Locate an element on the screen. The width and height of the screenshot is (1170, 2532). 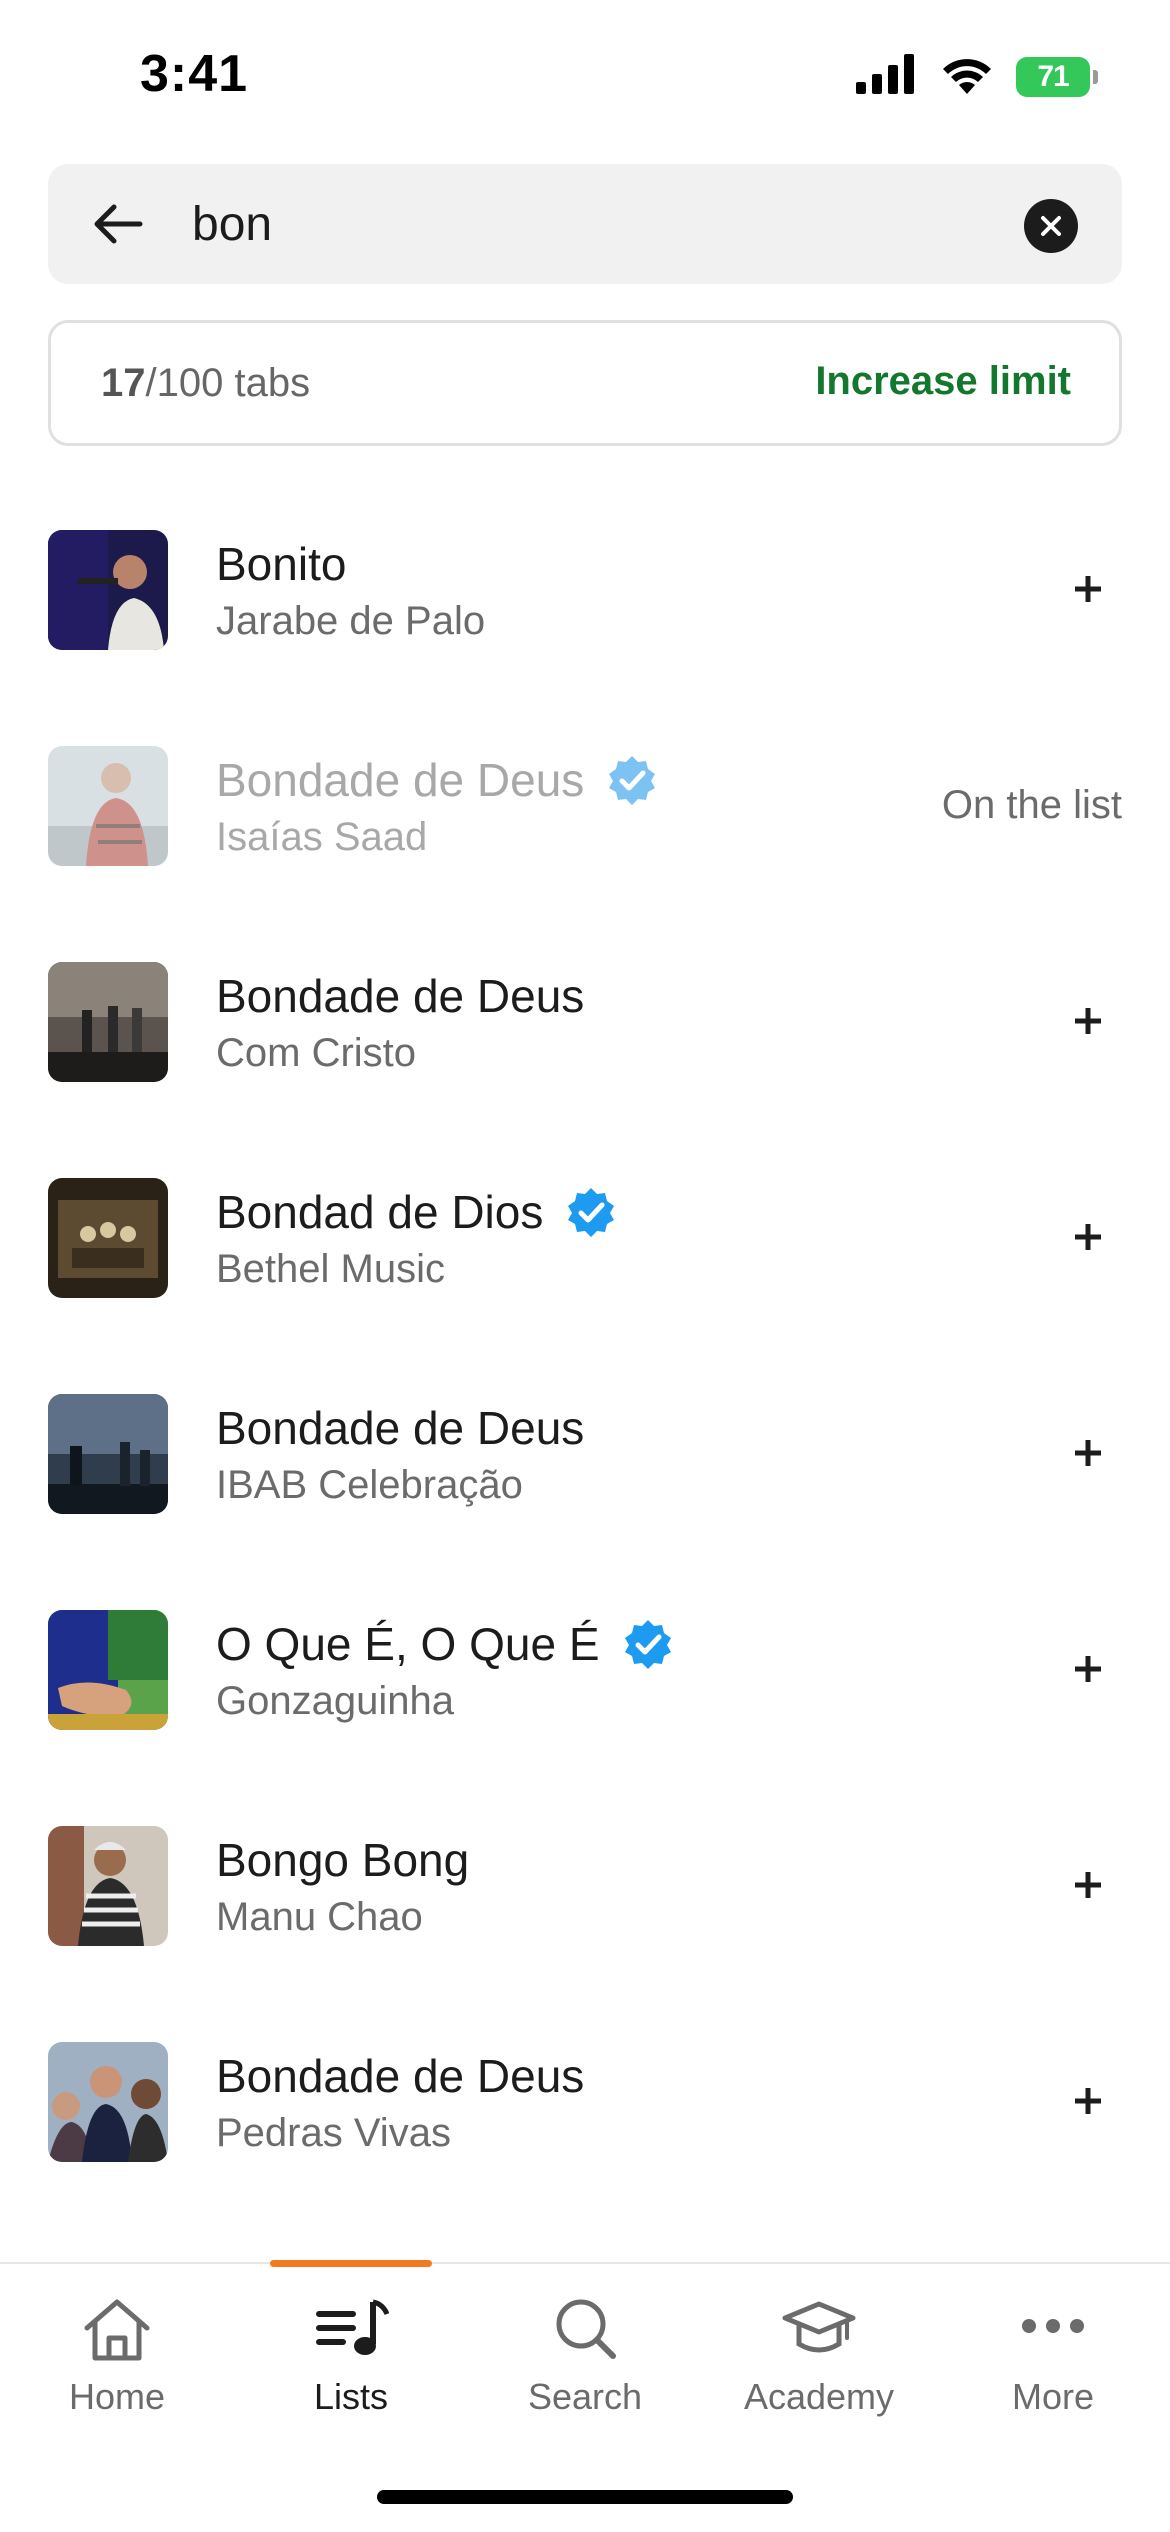
list-item: O Que É, O Que É Gonzaguinha is located at coordinates (585, 1703).